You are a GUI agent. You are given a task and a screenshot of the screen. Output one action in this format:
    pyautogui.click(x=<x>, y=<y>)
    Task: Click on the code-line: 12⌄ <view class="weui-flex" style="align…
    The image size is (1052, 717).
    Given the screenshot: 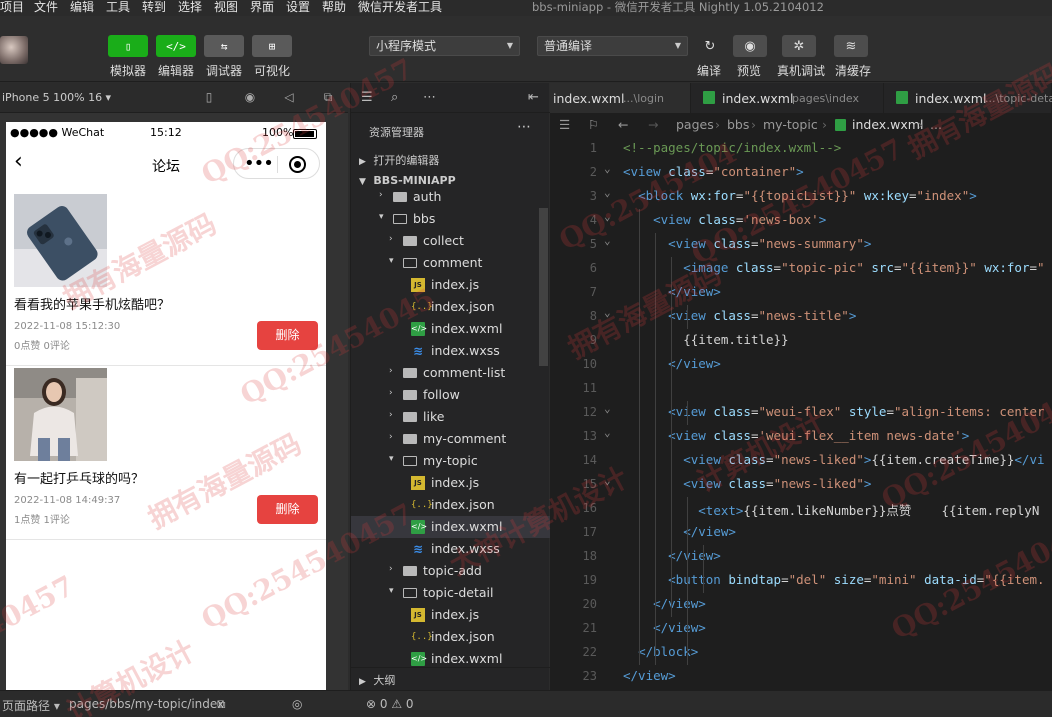 What is the action you would take?
    pyautogui.click(x=801, y=413)
    